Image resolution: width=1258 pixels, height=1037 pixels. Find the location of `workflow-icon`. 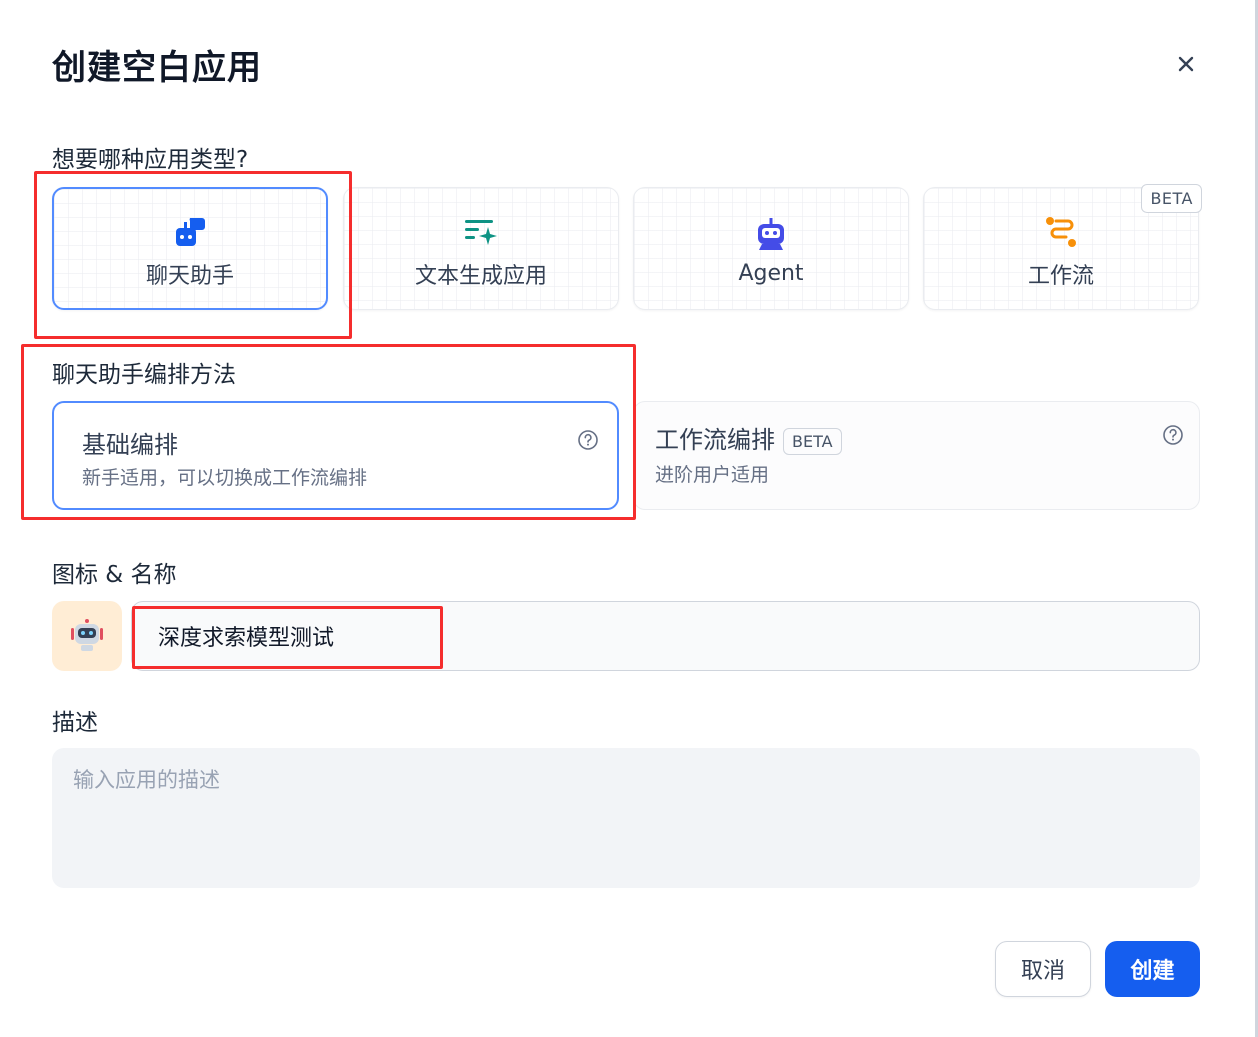

workflow-icon is located at coordinates (1061, 231).